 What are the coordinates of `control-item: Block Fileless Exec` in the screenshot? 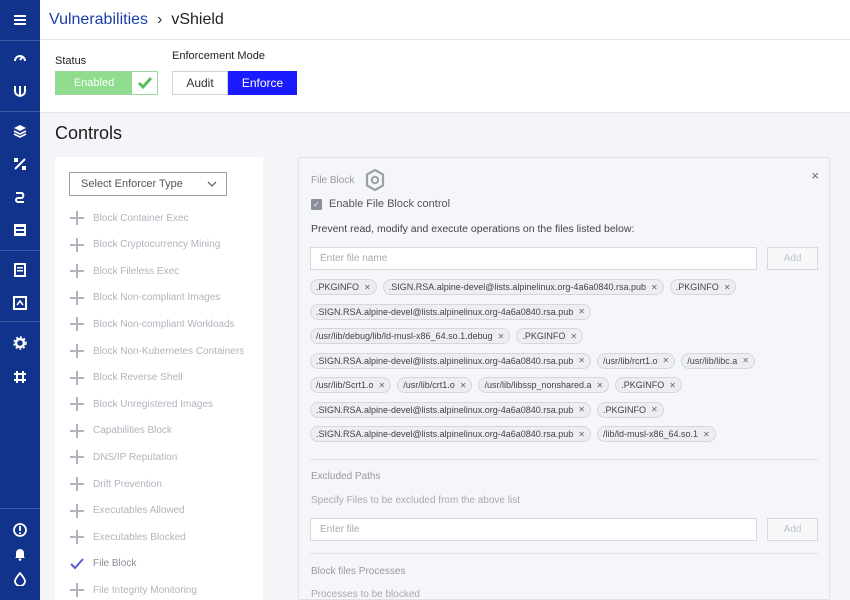 It's located at (124, 271).